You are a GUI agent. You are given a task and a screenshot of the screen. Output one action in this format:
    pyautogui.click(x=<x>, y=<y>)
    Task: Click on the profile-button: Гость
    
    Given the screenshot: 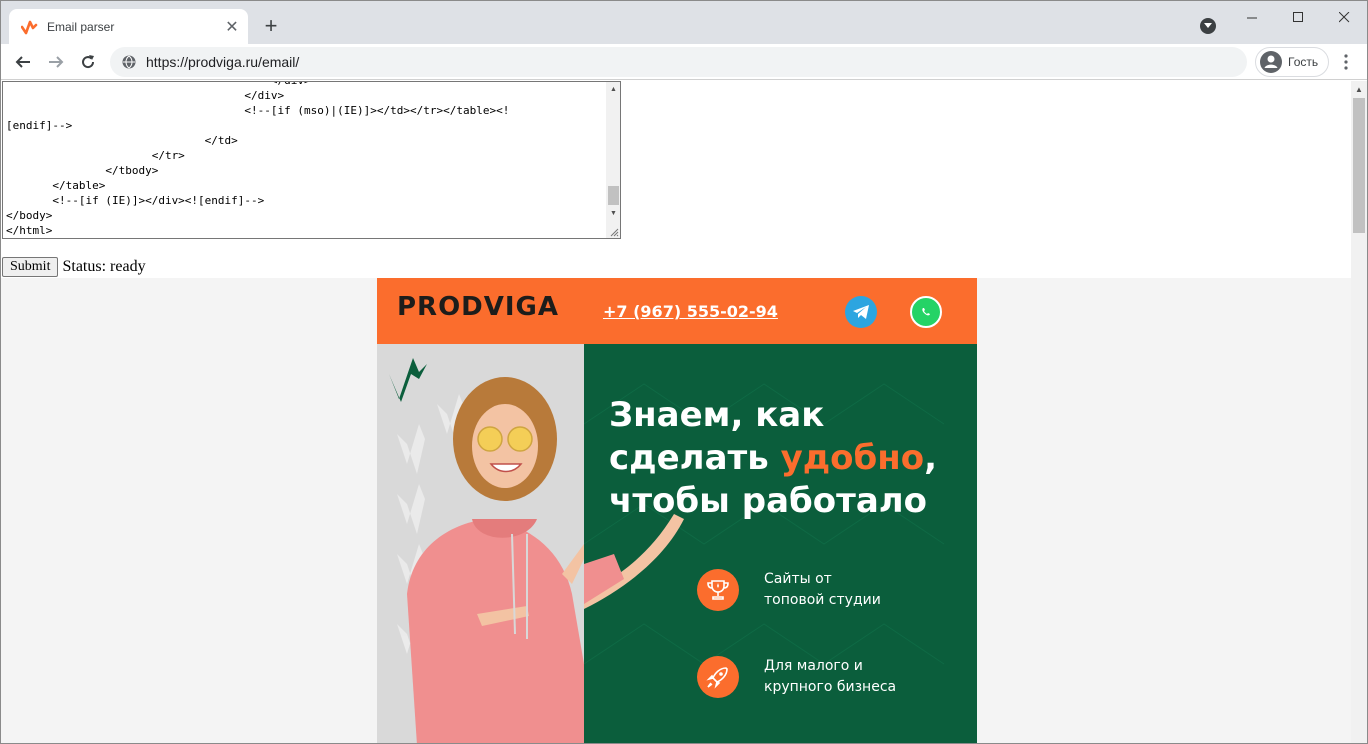 What is the action you would take?
    pyautogui.click(x=1292, y=62)
    